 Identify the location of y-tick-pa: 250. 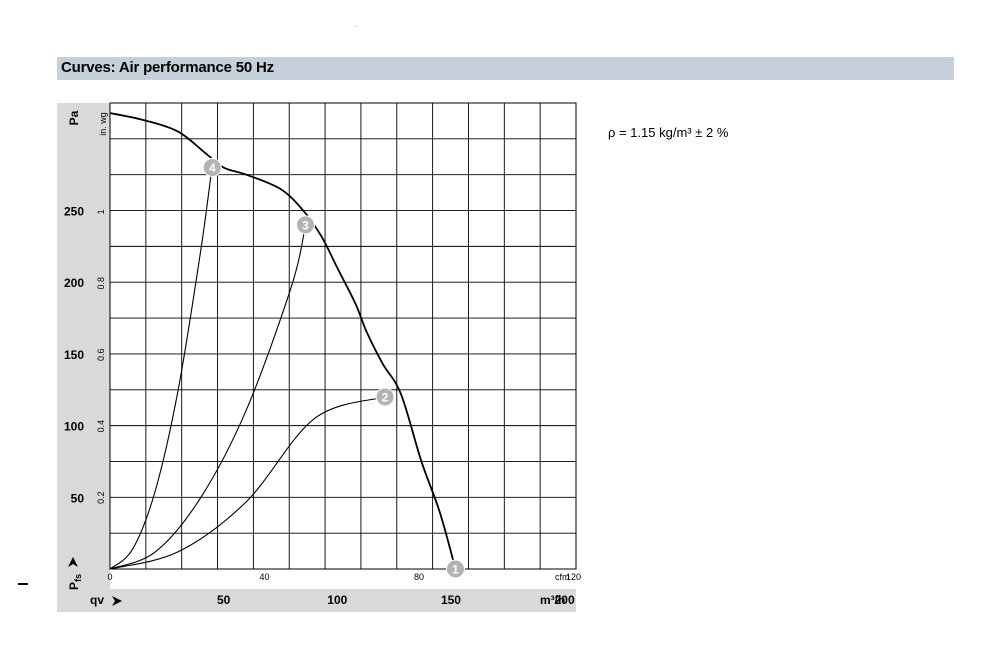
(74, 212).